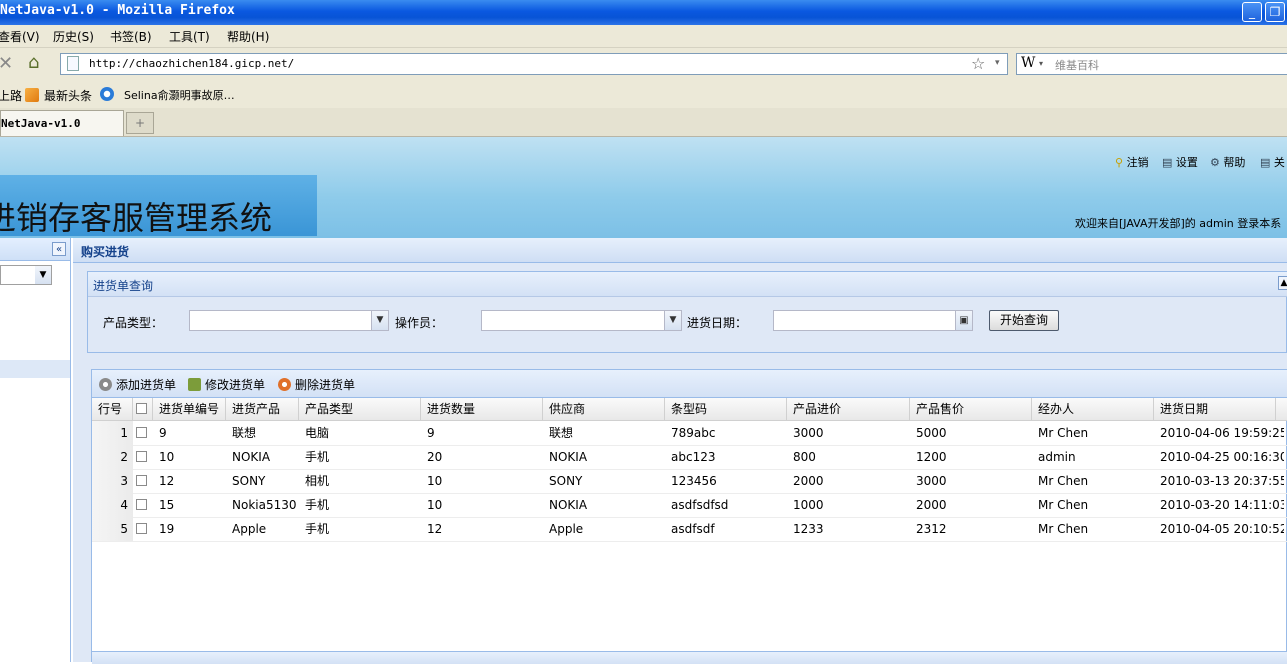 The width and height of the screenshot is (1287, 664). What do you see at coordinates (1234, 162) in the screenshot?
I see `help-label: 帮助` at bounding box center [1234, 162].